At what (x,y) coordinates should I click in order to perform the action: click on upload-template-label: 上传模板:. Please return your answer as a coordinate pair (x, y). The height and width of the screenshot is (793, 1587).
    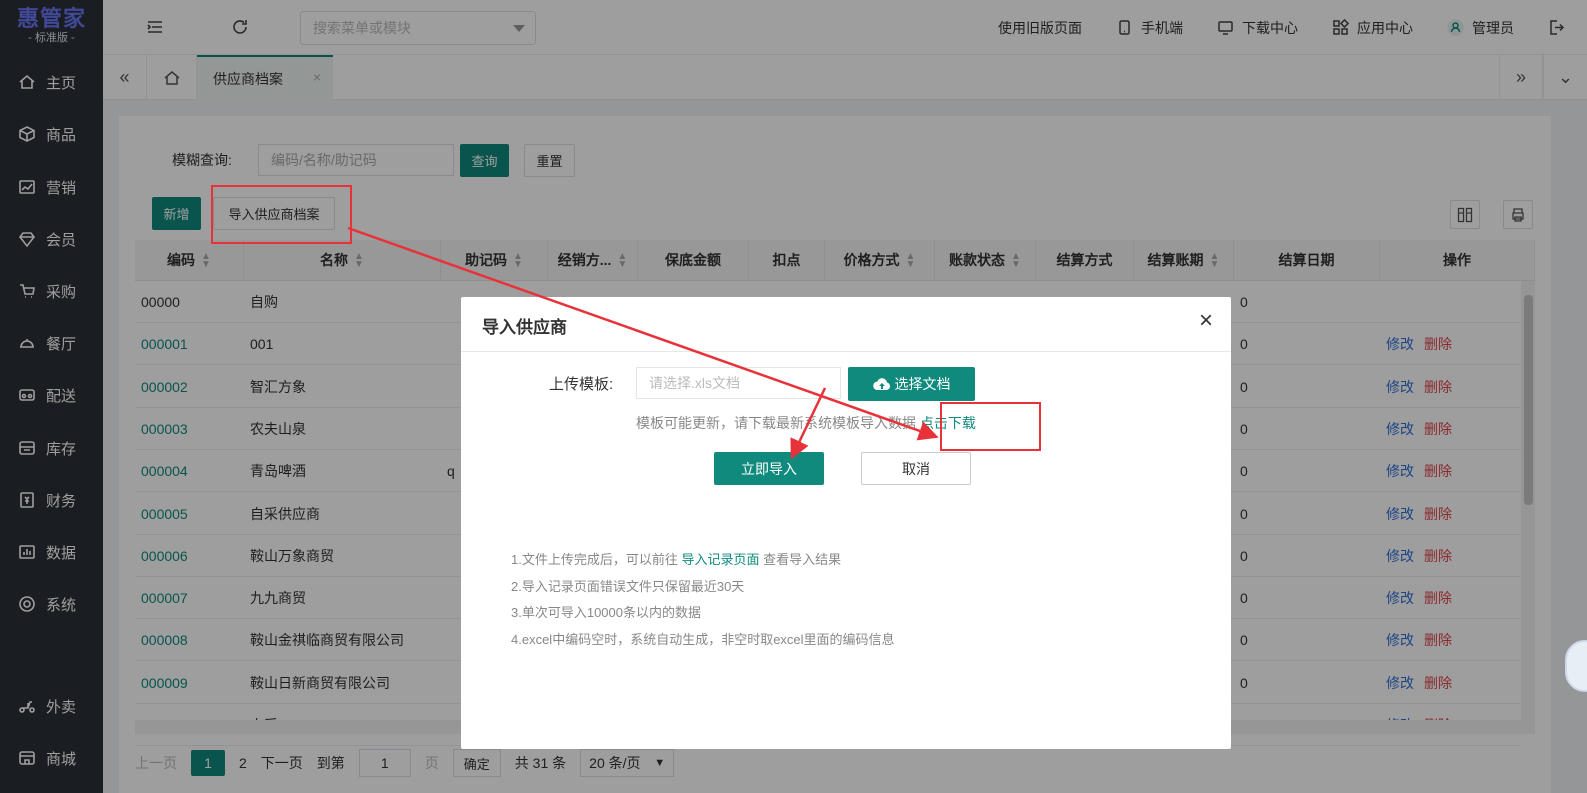
    Looking at the image, I should click on (581, 384).